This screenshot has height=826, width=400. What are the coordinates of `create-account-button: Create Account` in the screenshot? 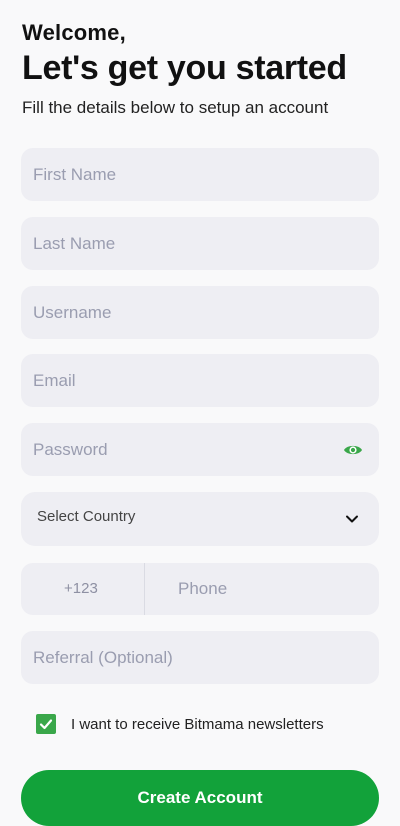 It's located at (200, 798).